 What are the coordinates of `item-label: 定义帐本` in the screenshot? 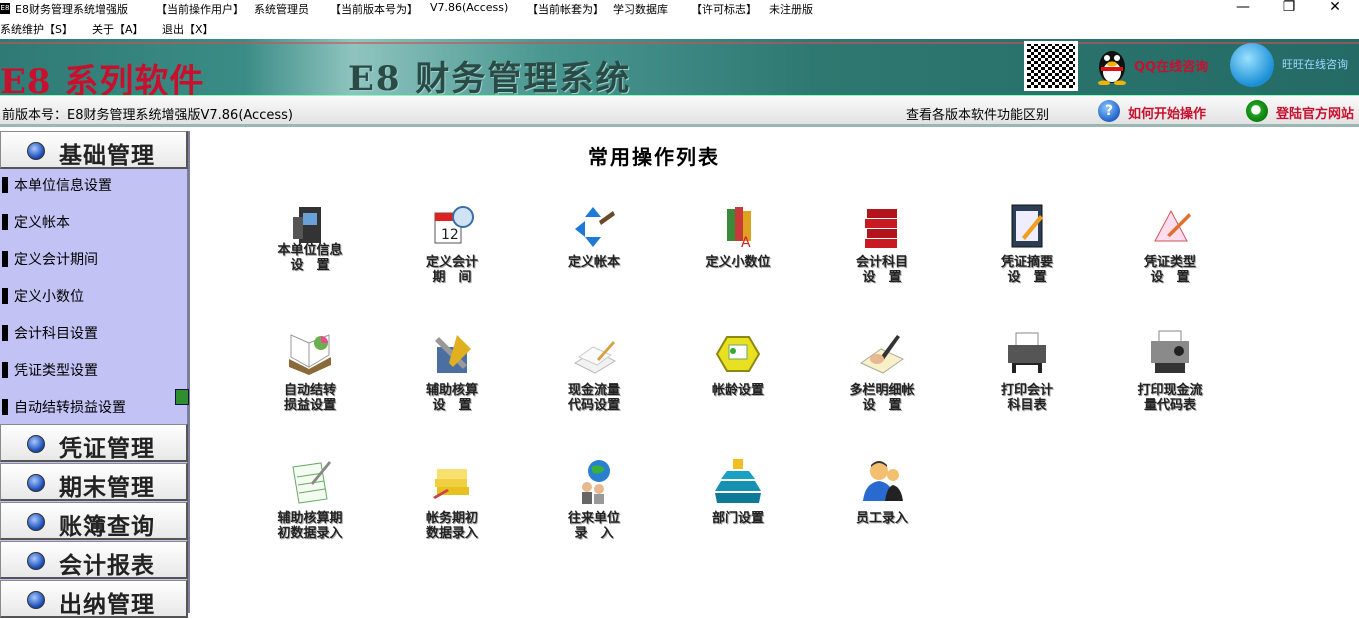 It's located at (42, 223).